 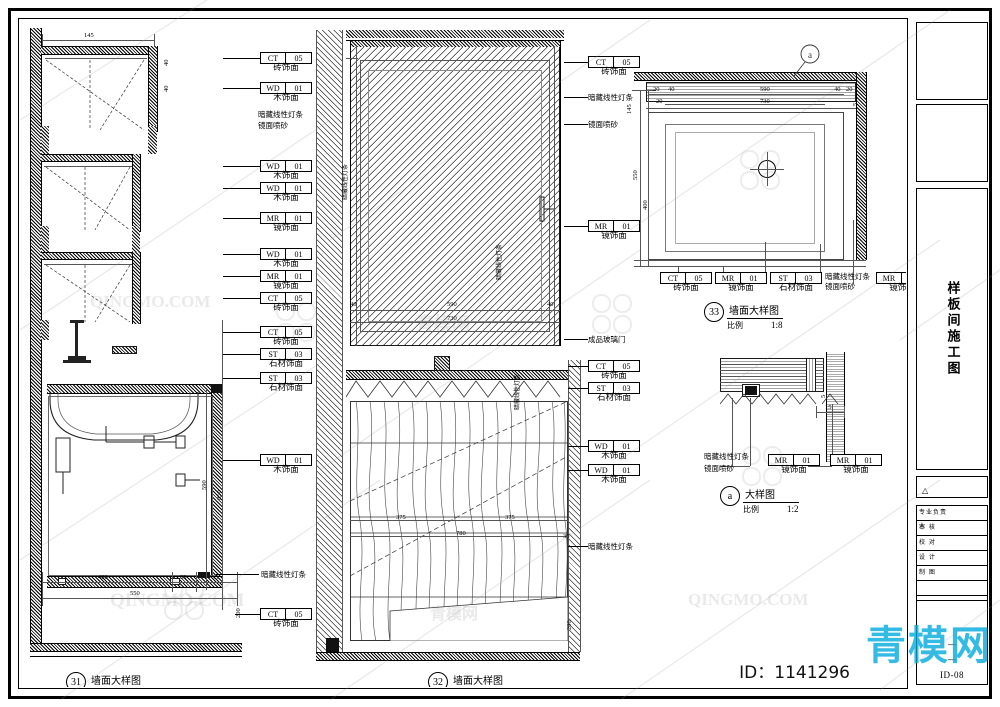 I want to click on tag-33-st03: ST 03 石材饰面, so click(x=796, y=282).